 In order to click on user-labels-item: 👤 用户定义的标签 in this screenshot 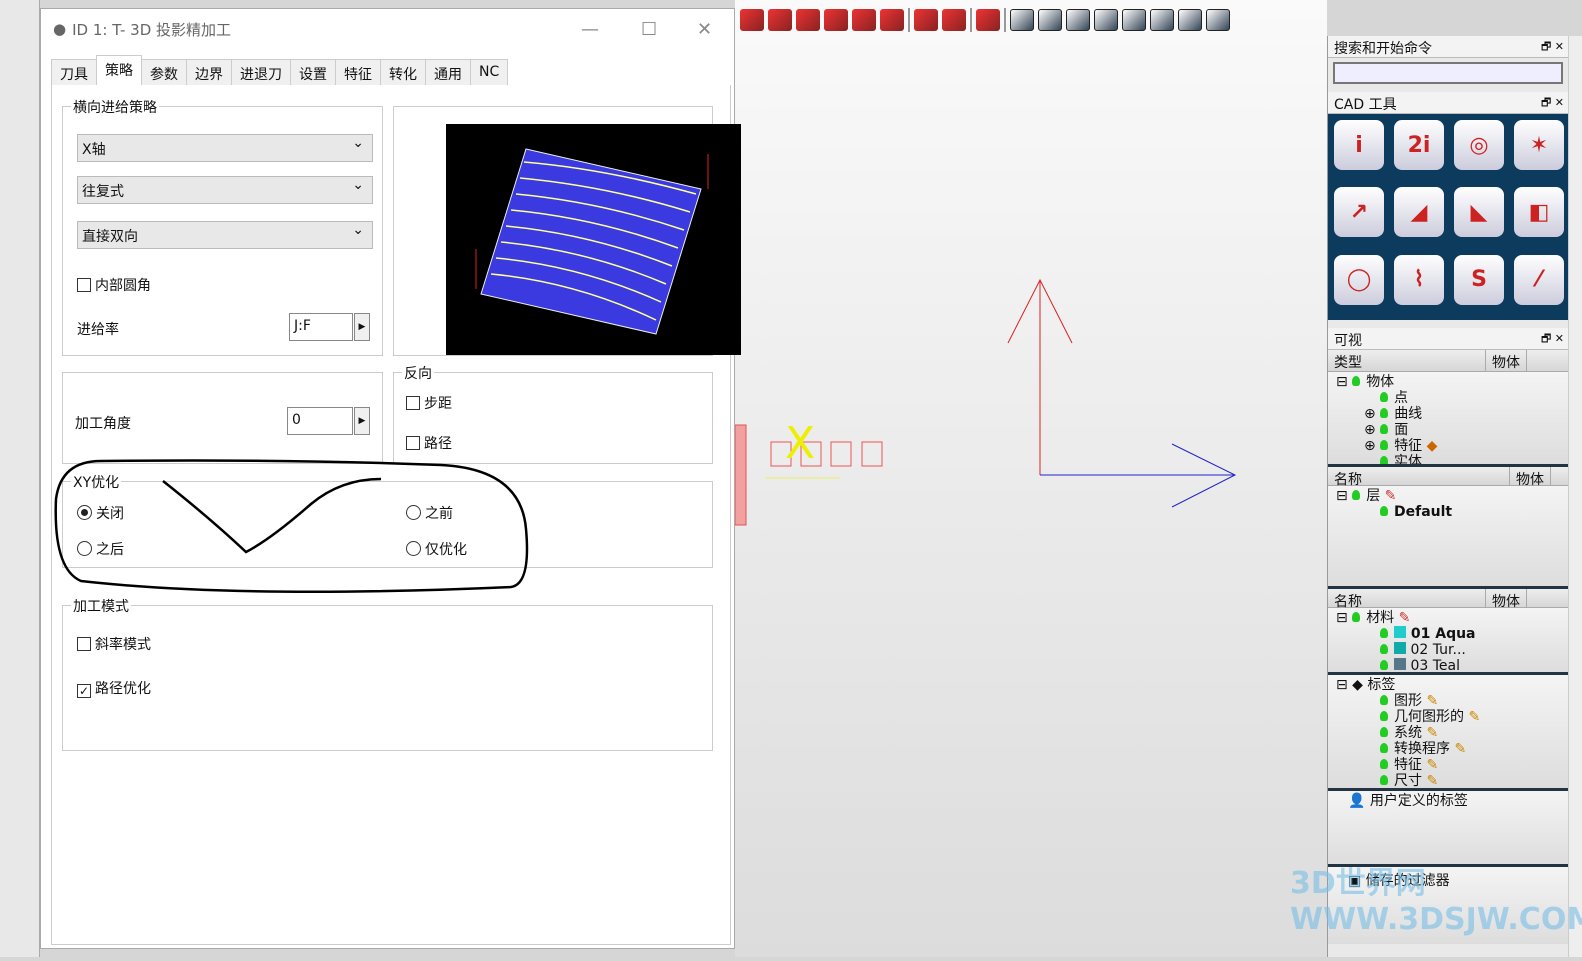, I will do `click(1448, 826)`.